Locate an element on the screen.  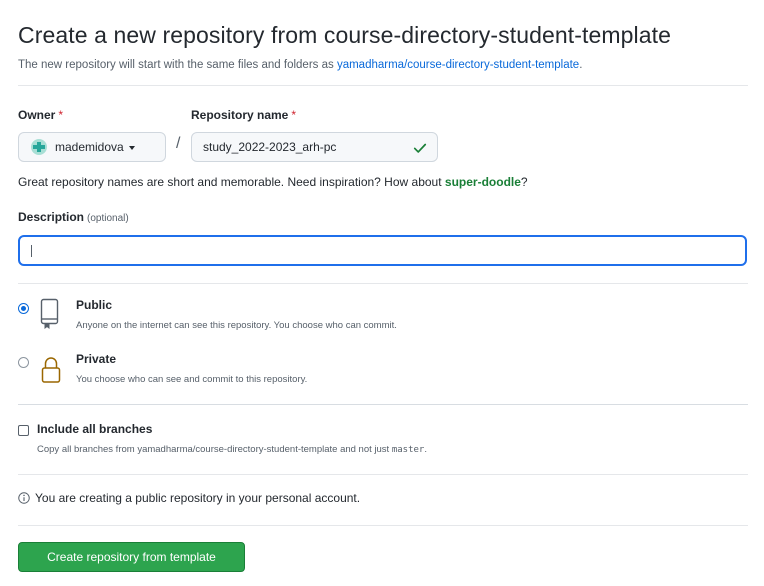
owner-name: mademidova is located at coordinates (89, 147).